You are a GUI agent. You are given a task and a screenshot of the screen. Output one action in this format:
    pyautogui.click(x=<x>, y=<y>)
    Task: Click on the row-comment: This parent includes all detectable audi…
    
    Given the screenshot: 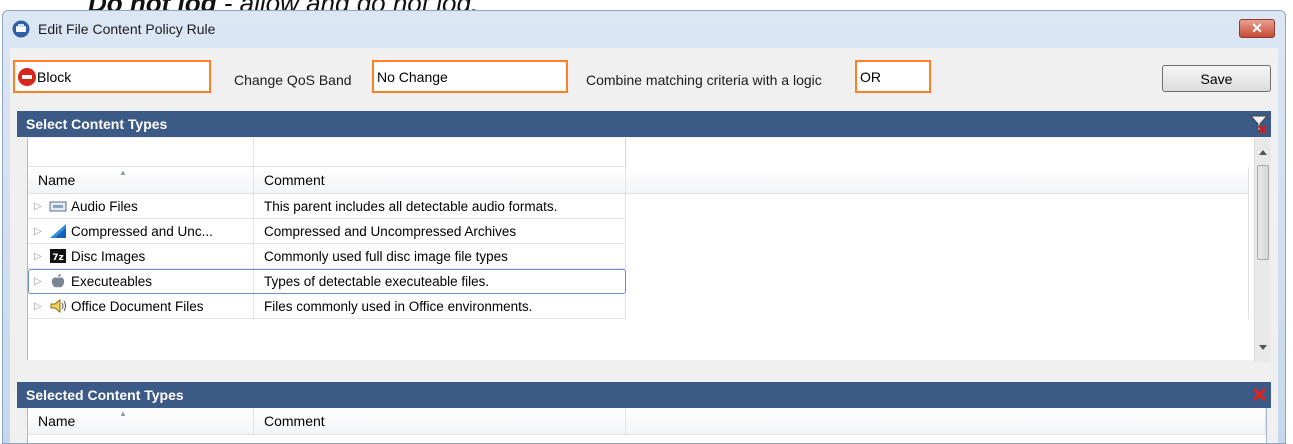 What is the action you would take?
    pyautogui.click(x=440, y=206)
    